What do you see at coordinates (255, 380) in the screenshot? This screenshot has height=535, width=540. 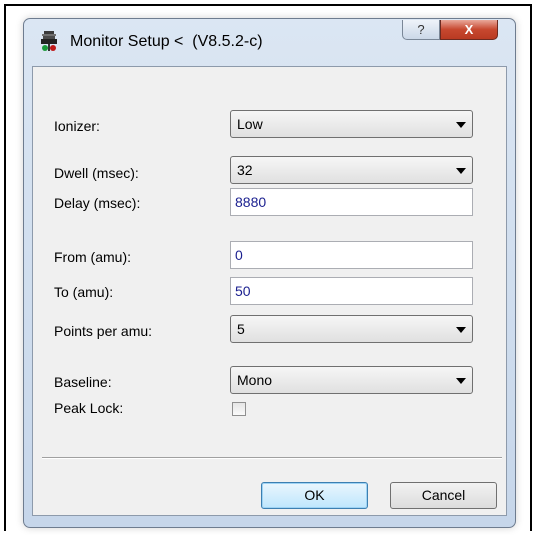 I see `baseline-value: Mono` at bounding box center [255, 380].